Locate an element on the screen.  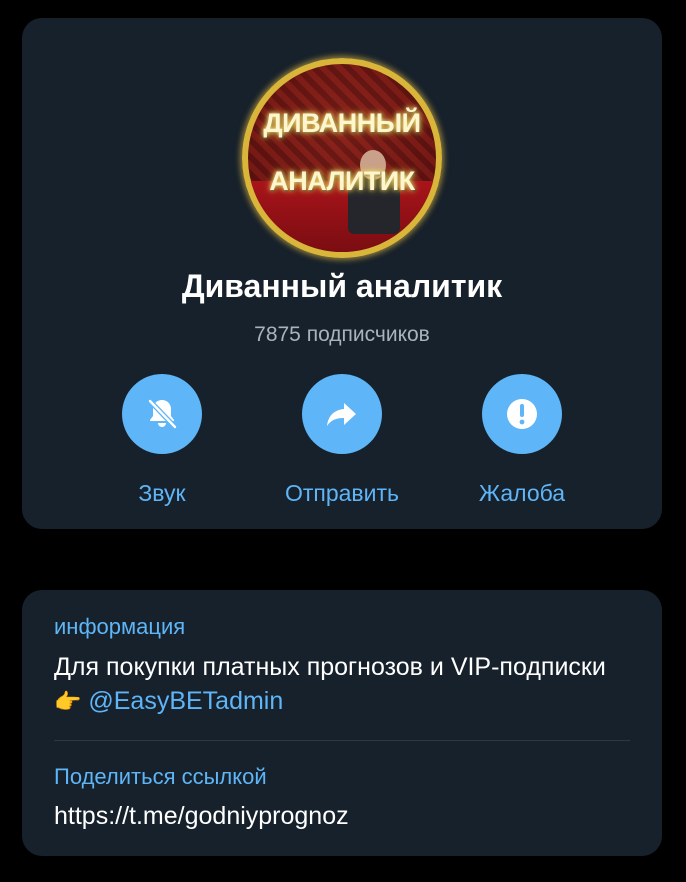
share-button: Отправить is located at coordinates (342, 440).